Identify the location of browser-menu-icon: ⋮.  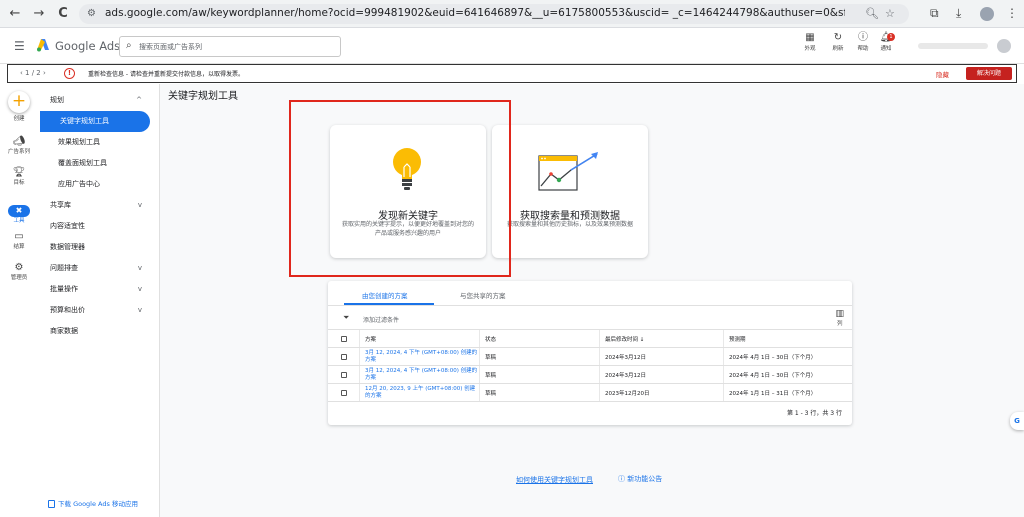
(1012, 13).